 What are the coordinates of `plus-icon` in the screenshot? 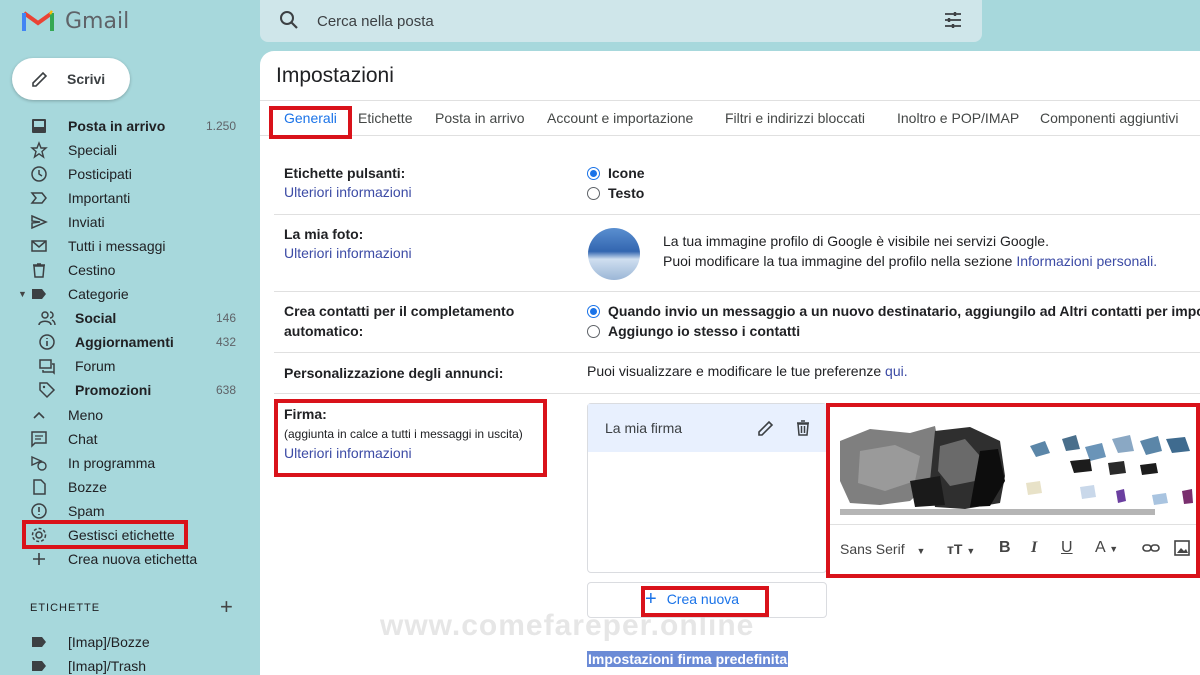 It's located at (39, 559).